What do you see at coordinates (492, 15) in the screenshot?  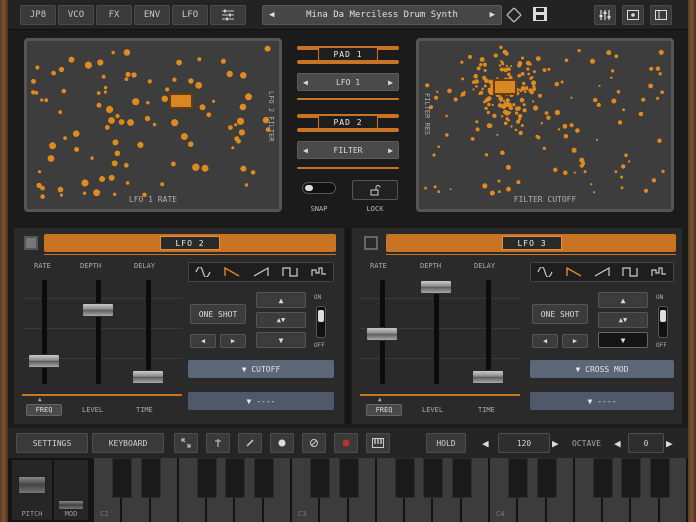 I see `preset-next-icon: ▶` at bounding box center [492, 15].